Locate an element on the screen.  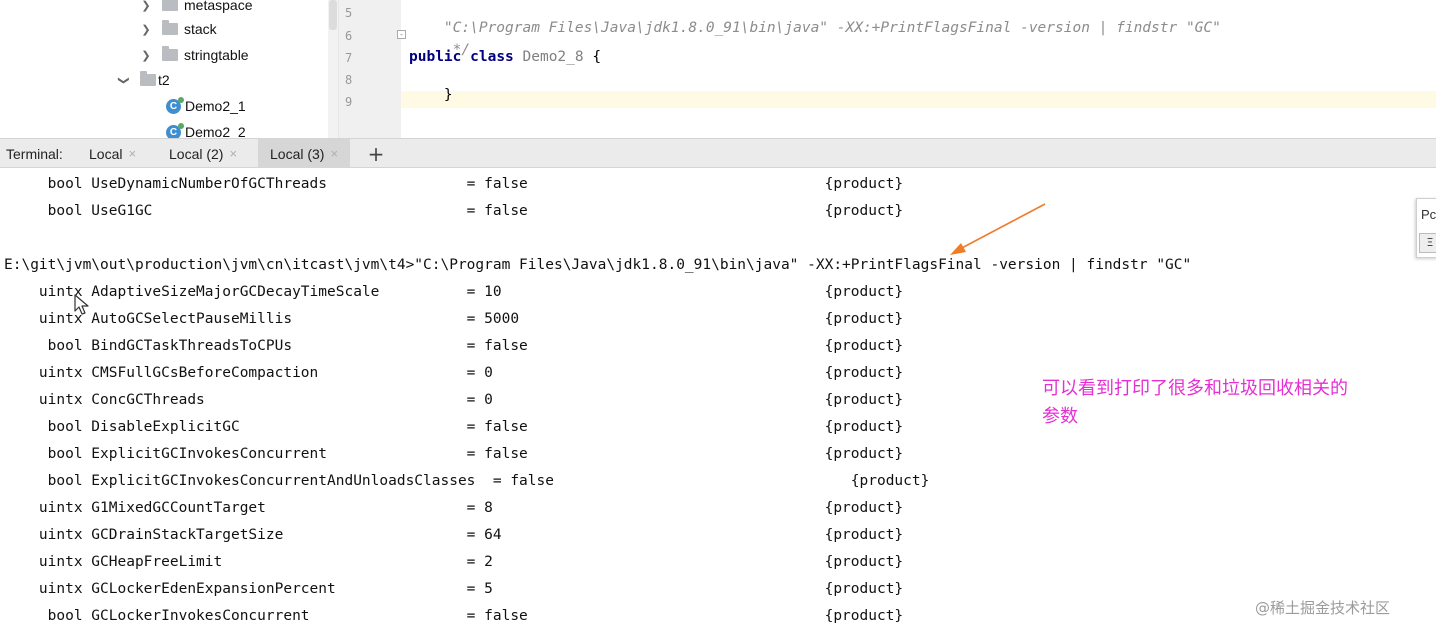
tree-item-stack: ❯ stack is located at coordinates (178, 29).